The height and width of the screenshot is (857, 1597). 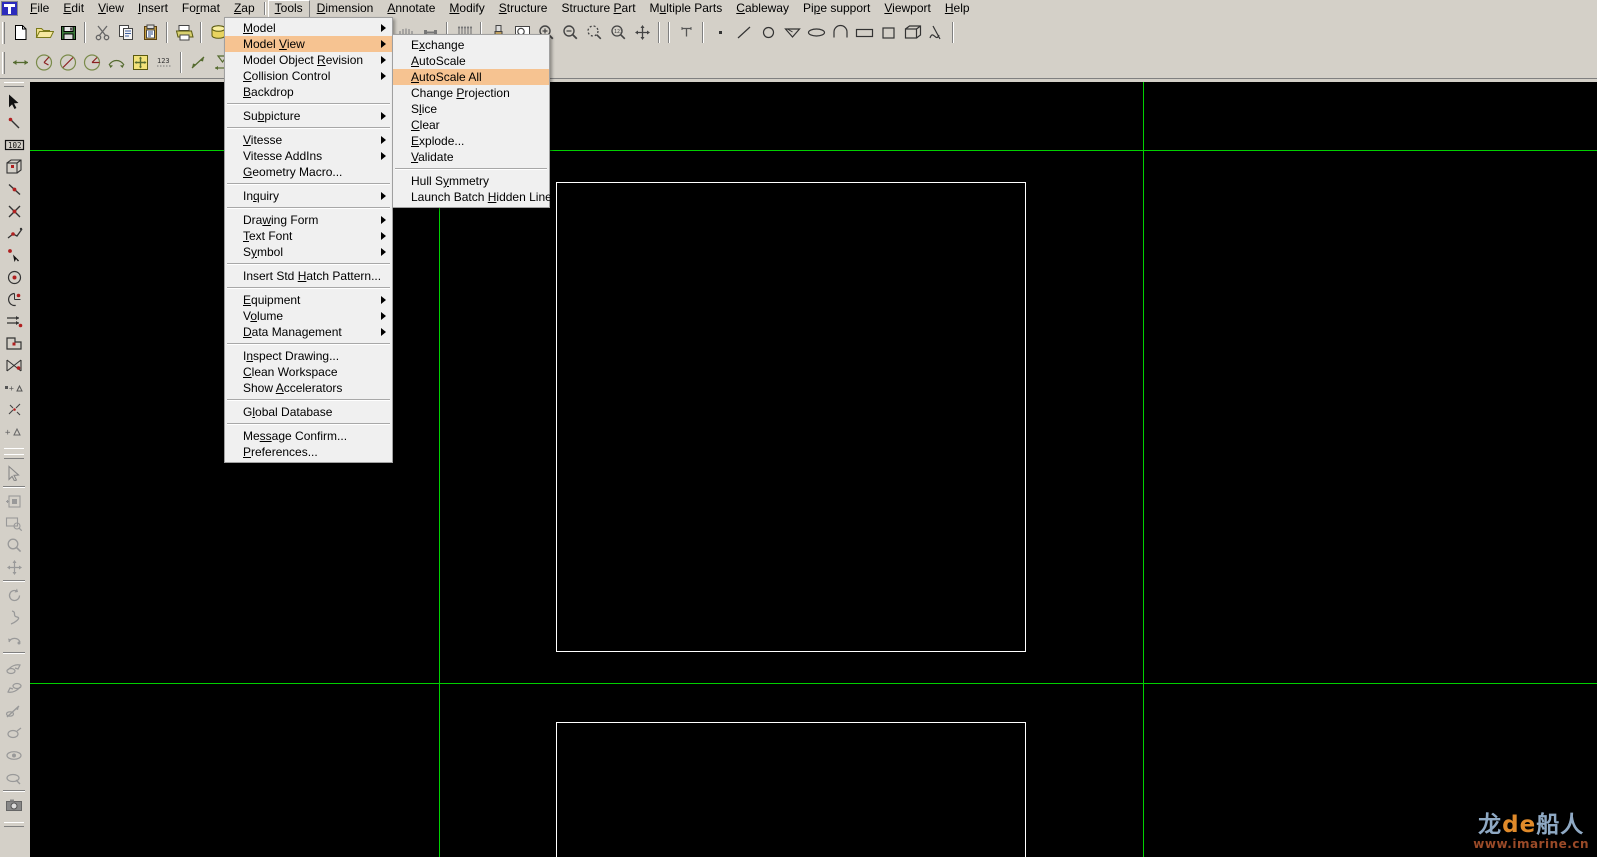 What do you see at coordinates (14, 473) in the screenshot?
I see `select-arrow-gray-icon` at bounding box center [14, 473].